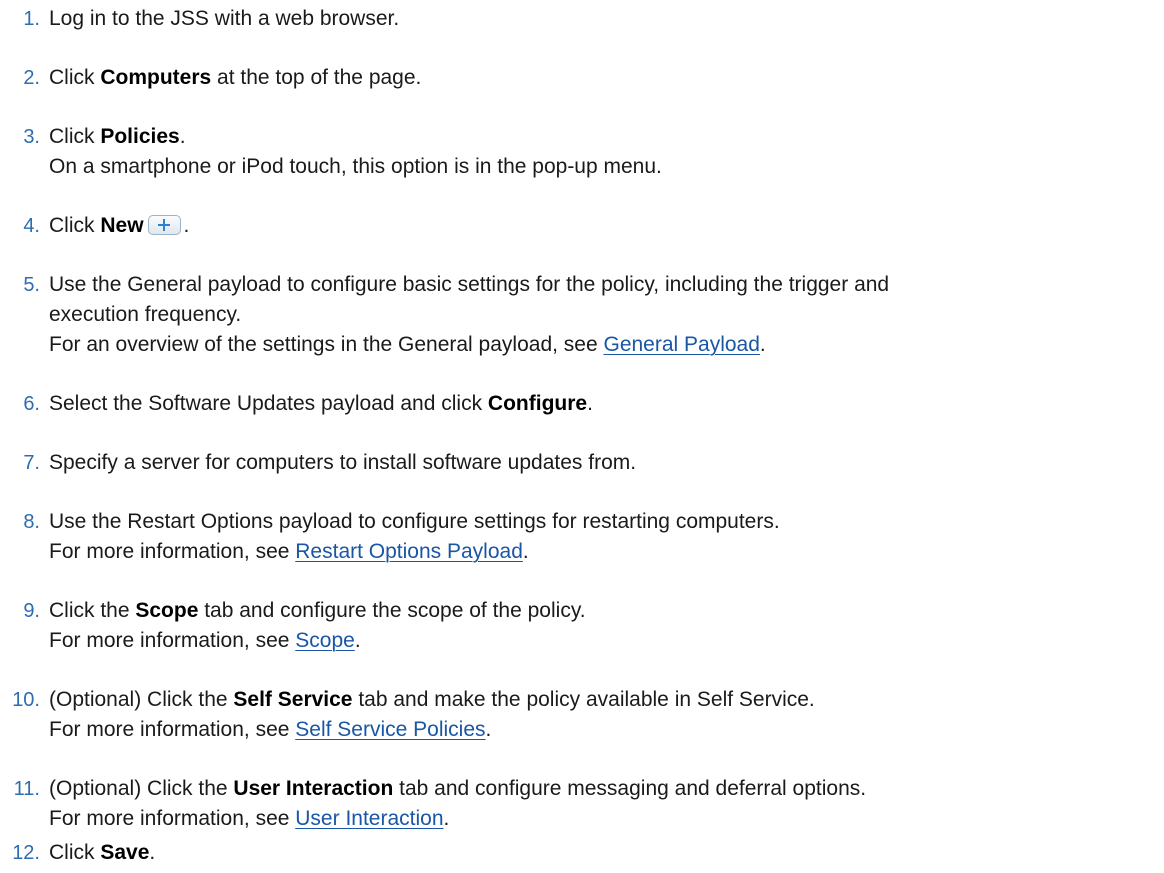 The height and width of the screenshot is (873, 1164). I want to click on step-number: 6., so click(31, 404).